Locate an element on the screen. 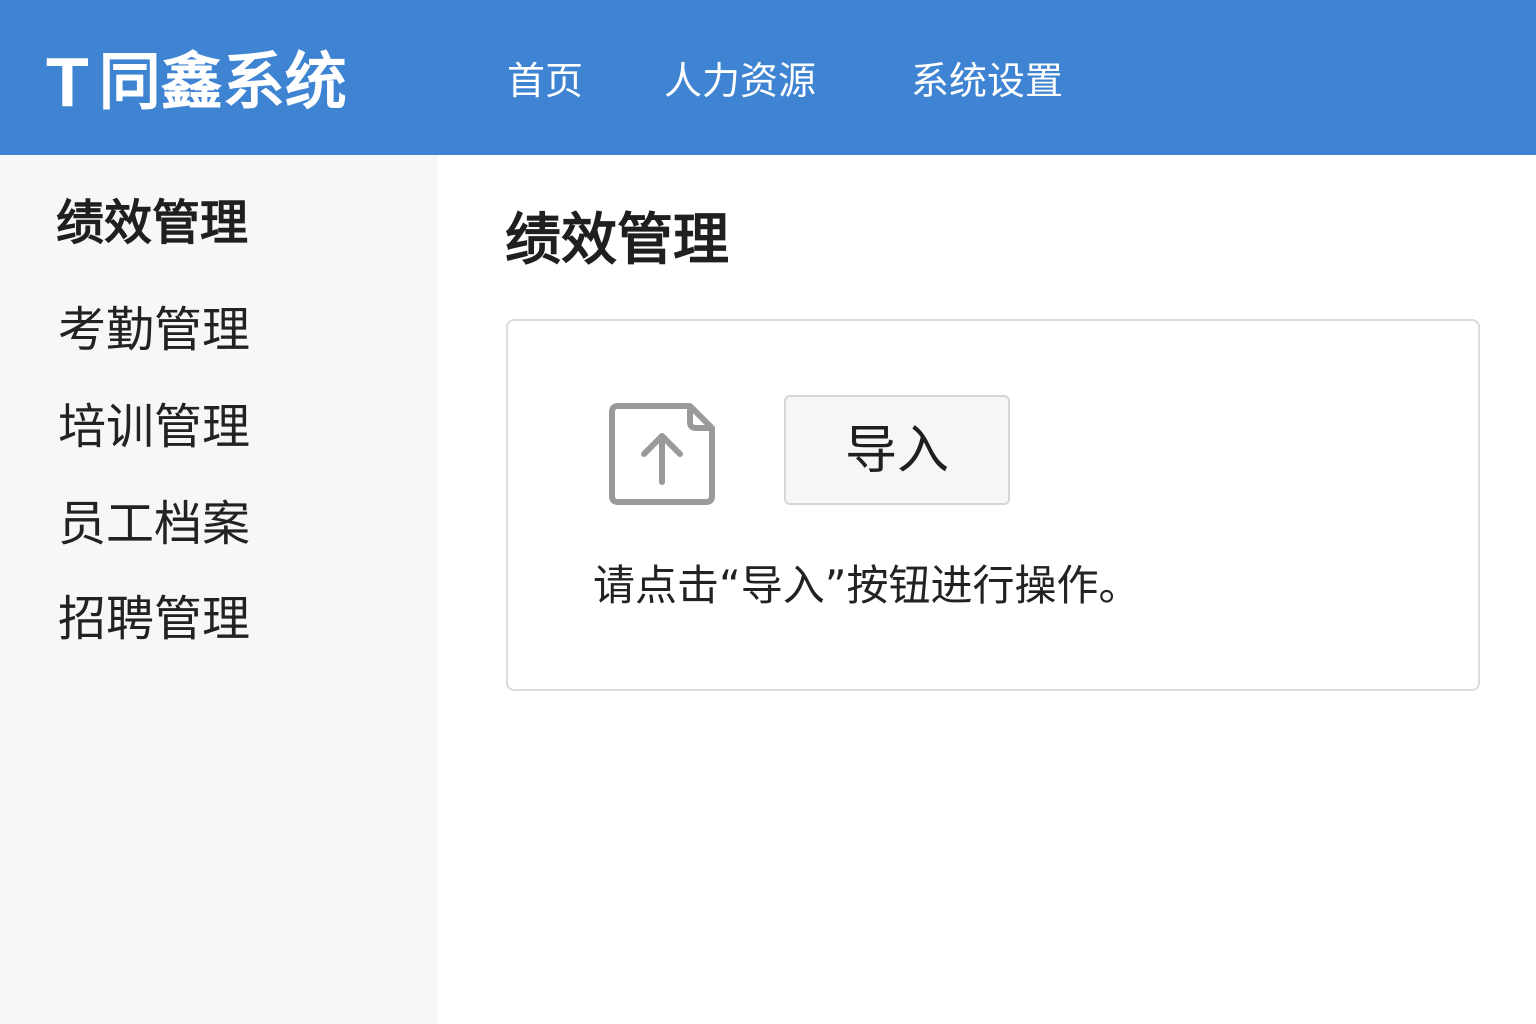  sidebar-item-recruitment: 招聘管理 is located at coordinates (154, 619).